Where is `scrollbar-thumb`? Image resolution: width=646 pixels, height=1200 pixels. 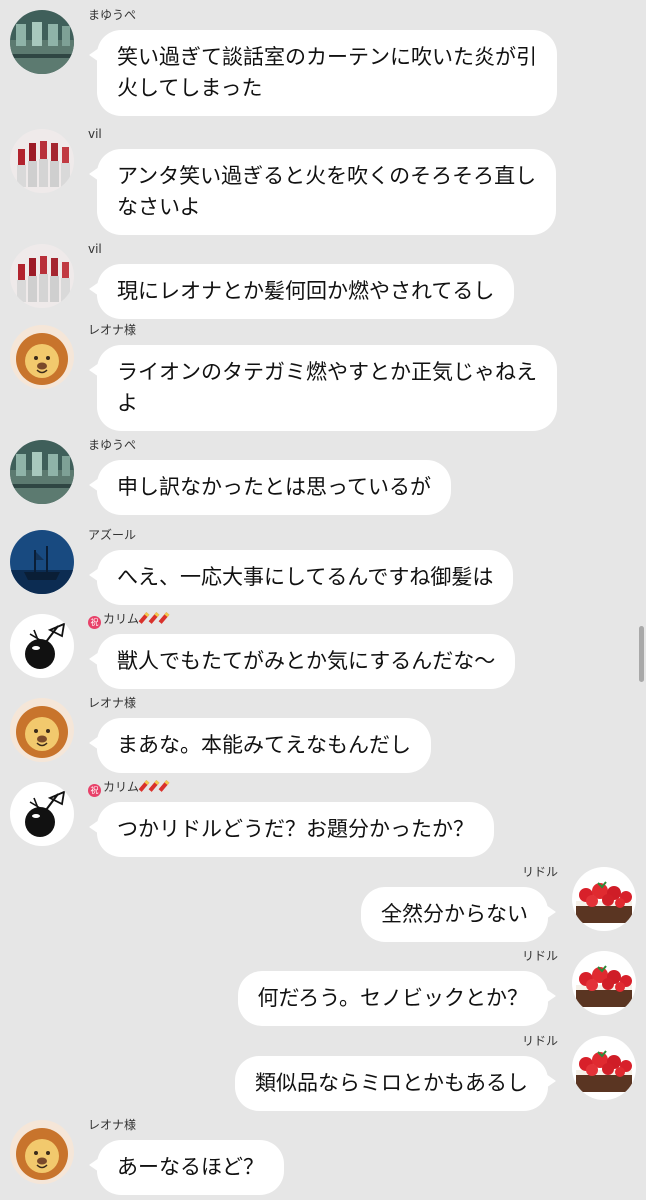 scrollbar-thumb is located at coordinates (641, 654).